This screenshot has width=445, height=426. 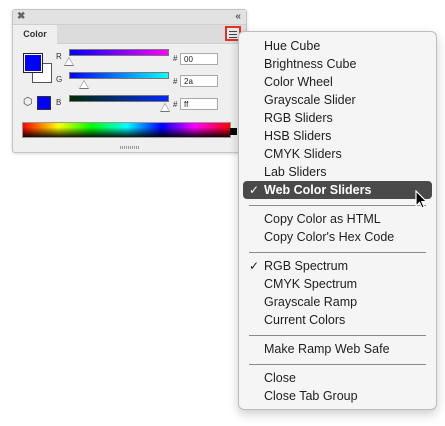 I want to click on menu-item-cmyk-spectrum: CMYK Spectrum, so click(x=337, y=284).